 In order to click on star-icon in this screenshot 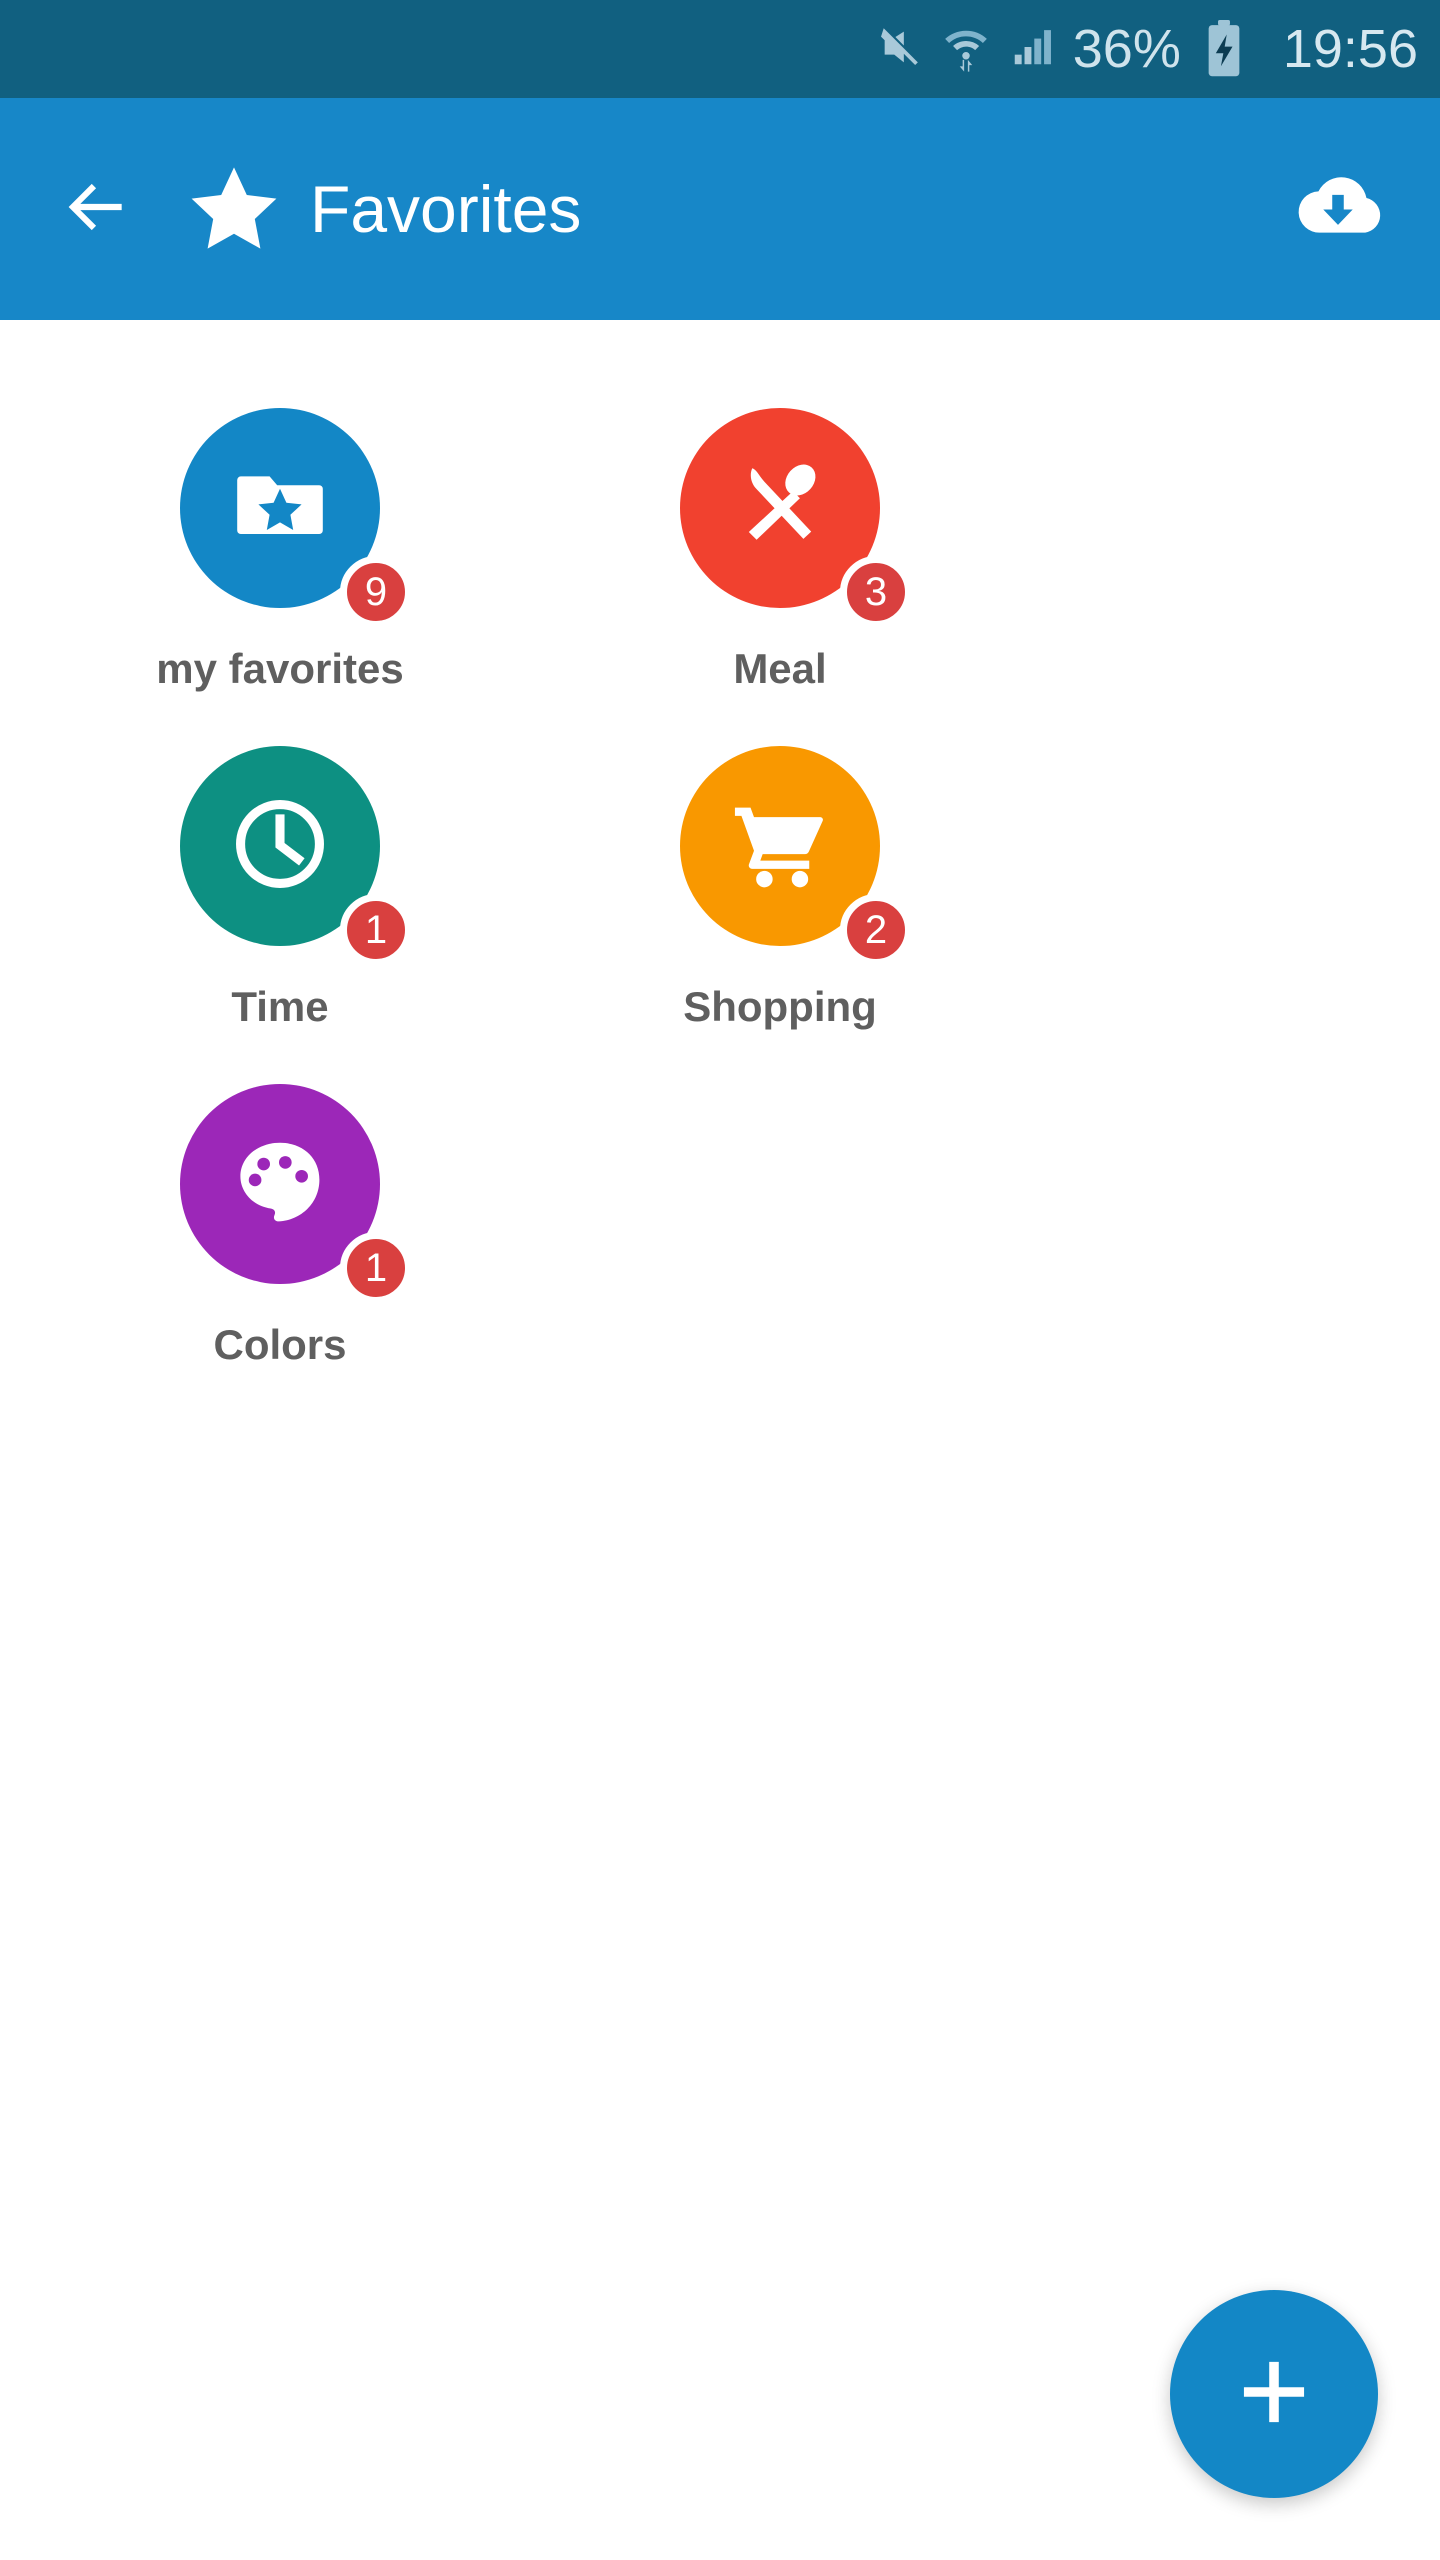, I will do `click(234, 209)`.